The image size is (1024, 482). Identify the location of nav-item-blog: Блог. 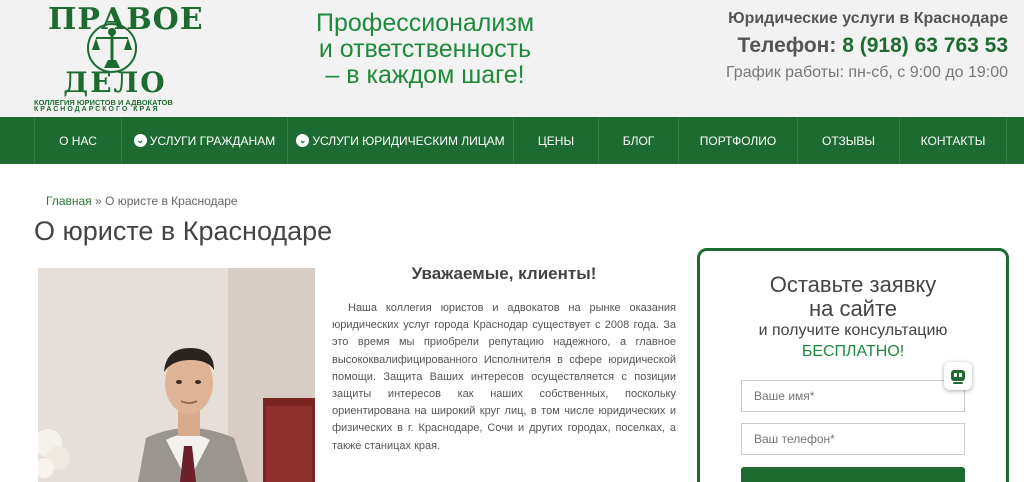
(638, 140).